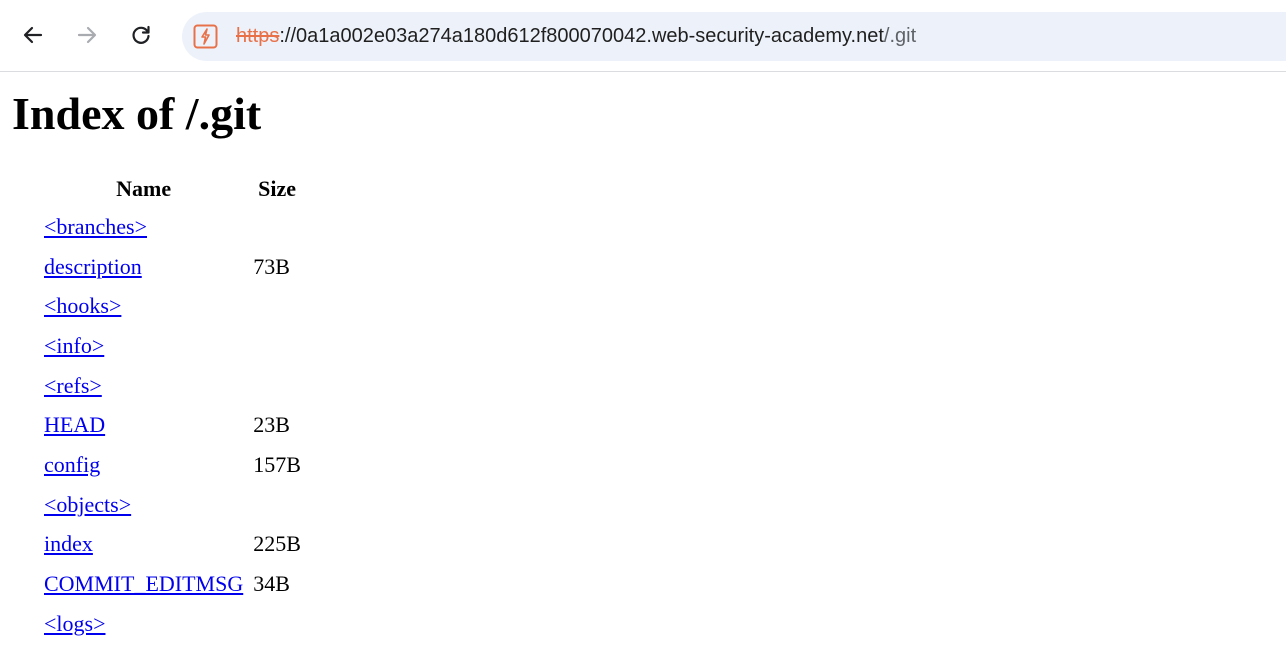 The width and height of the screenshot is (1286, 664). Describe the element at coordinates (172, 545) in the screenshot. I see `table-row: index 225B` at that location.